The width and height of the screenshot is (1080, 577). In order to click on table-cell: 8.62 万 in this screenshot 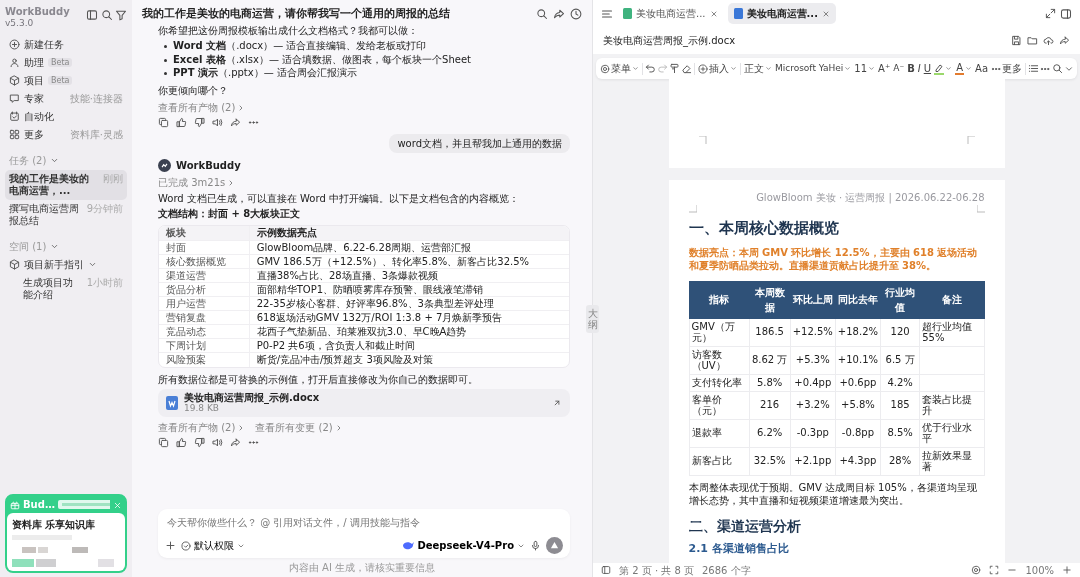, I will do `click(770, 360)`.